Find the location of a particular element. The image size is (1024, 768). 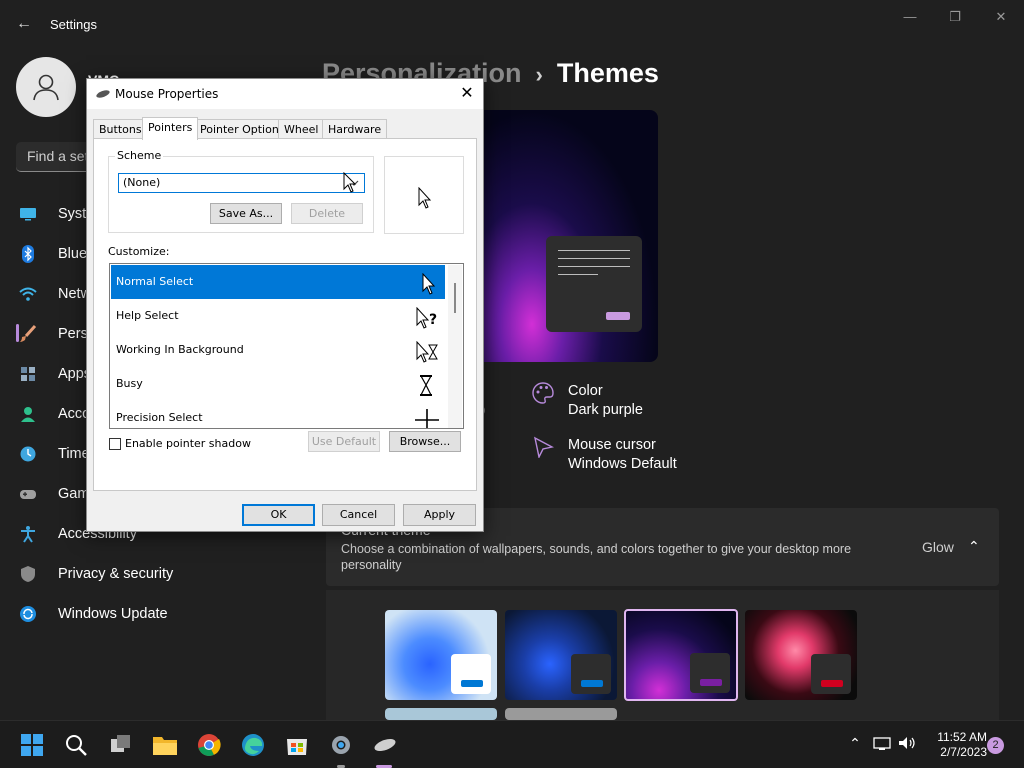

use-default-button: Use Default is located at coordinates (344, 441).